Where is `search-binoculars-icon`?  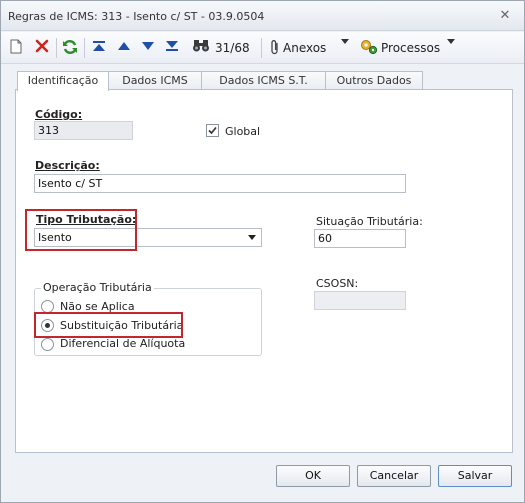 search-binoculars-icon is located at coordinates (201, 48).